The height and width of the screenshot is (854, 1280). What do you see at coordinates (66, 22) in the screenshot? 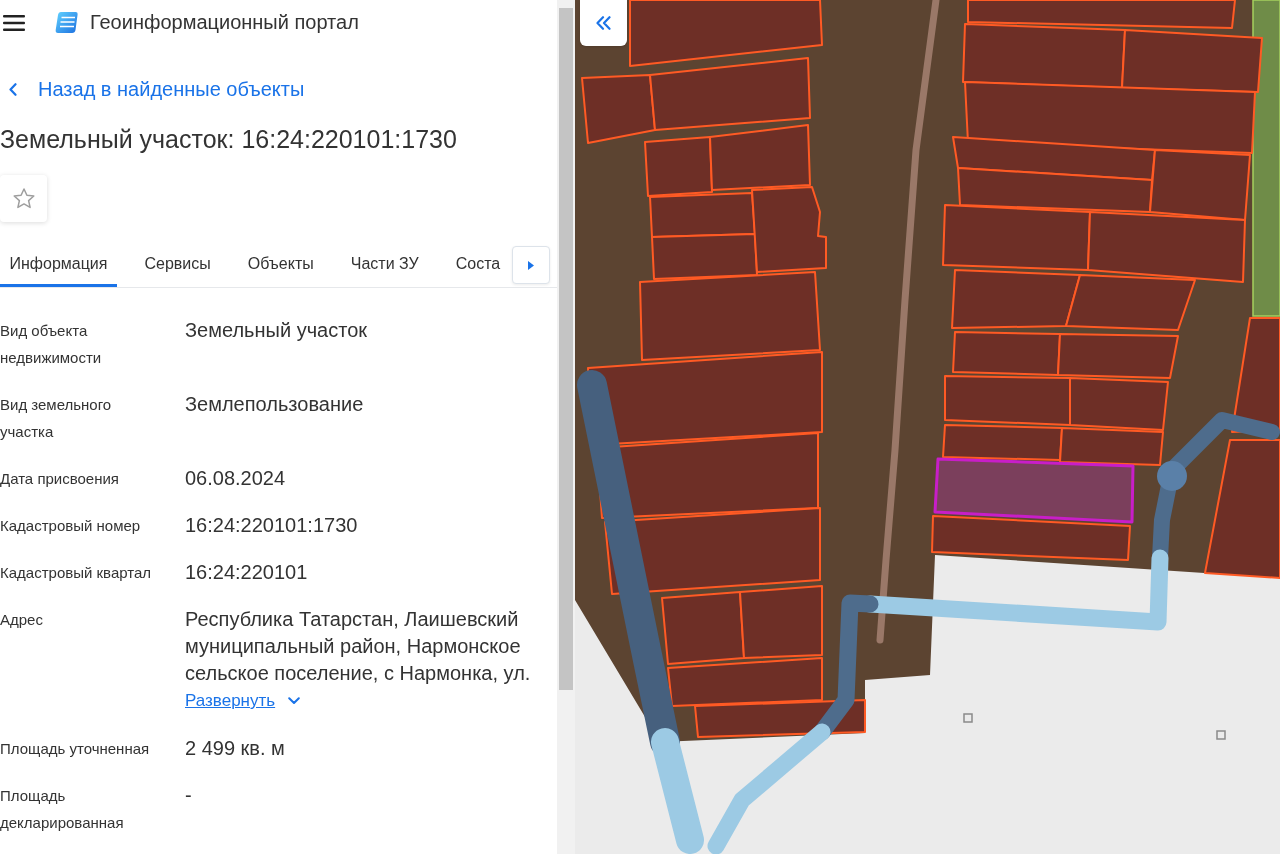
I see `logo-icon` at bounding box center [66, 22].